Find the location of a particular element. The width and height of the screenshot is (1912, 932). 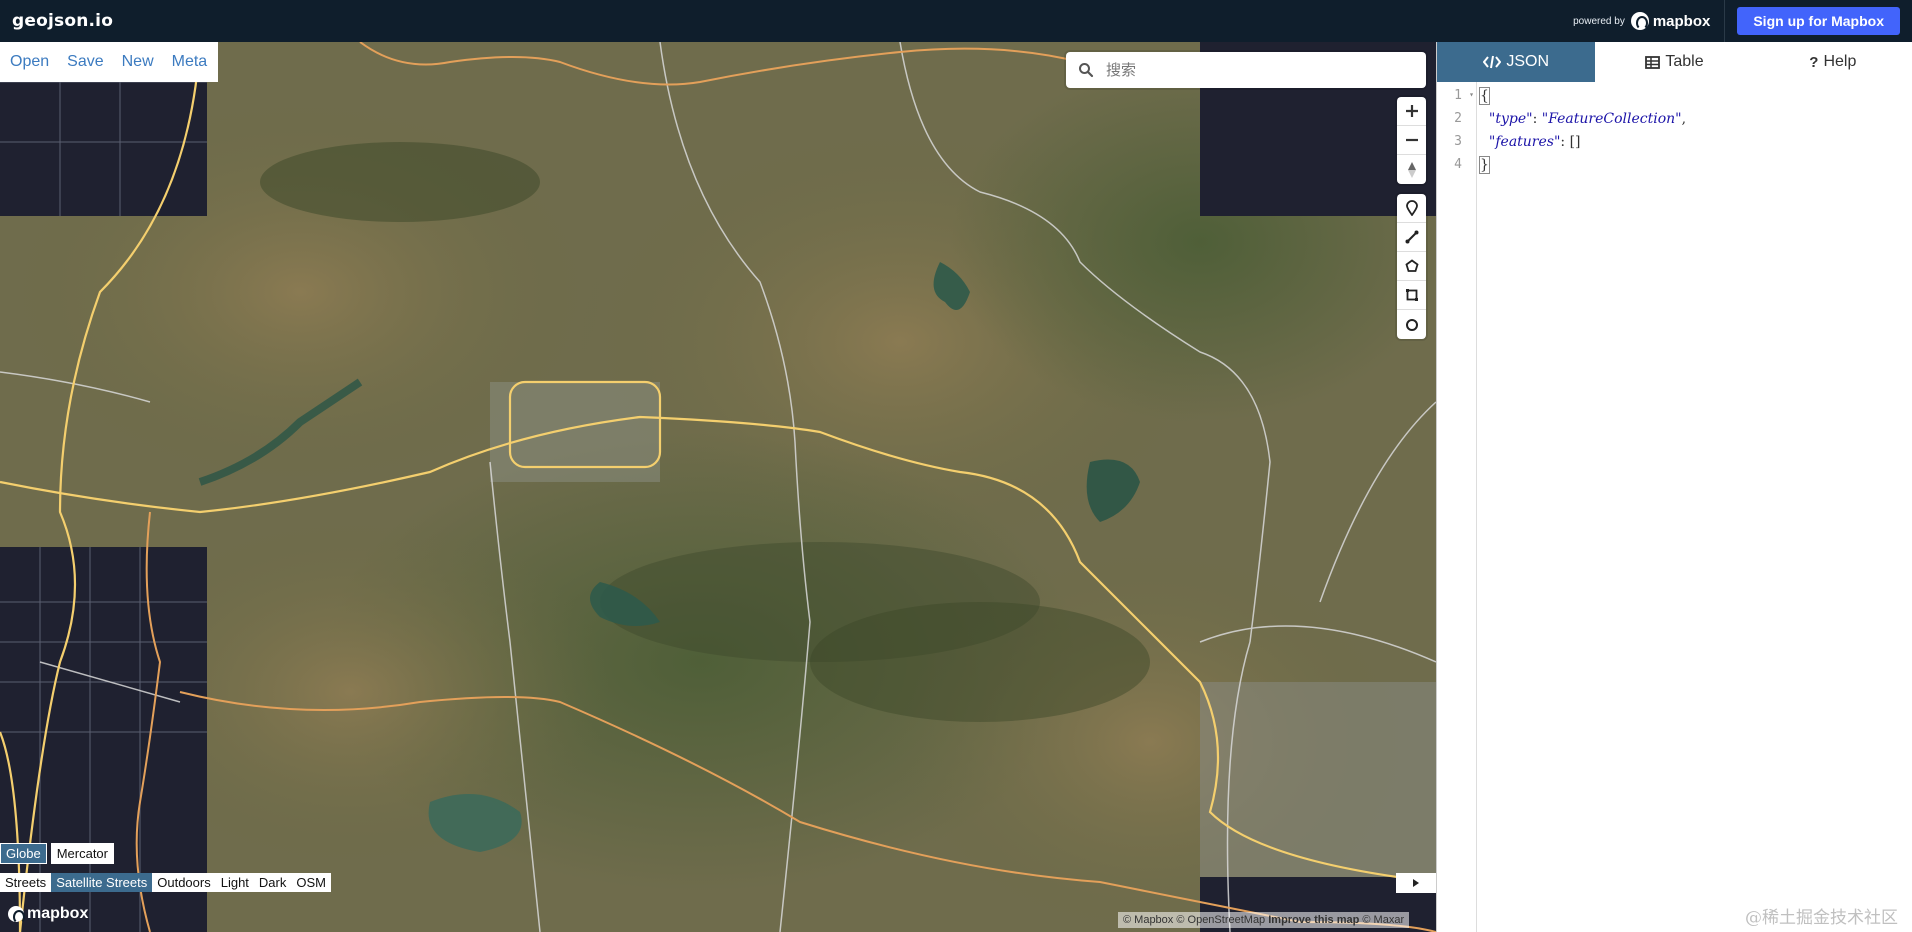

zoom-in-button is located at coordinates (1411, 111).